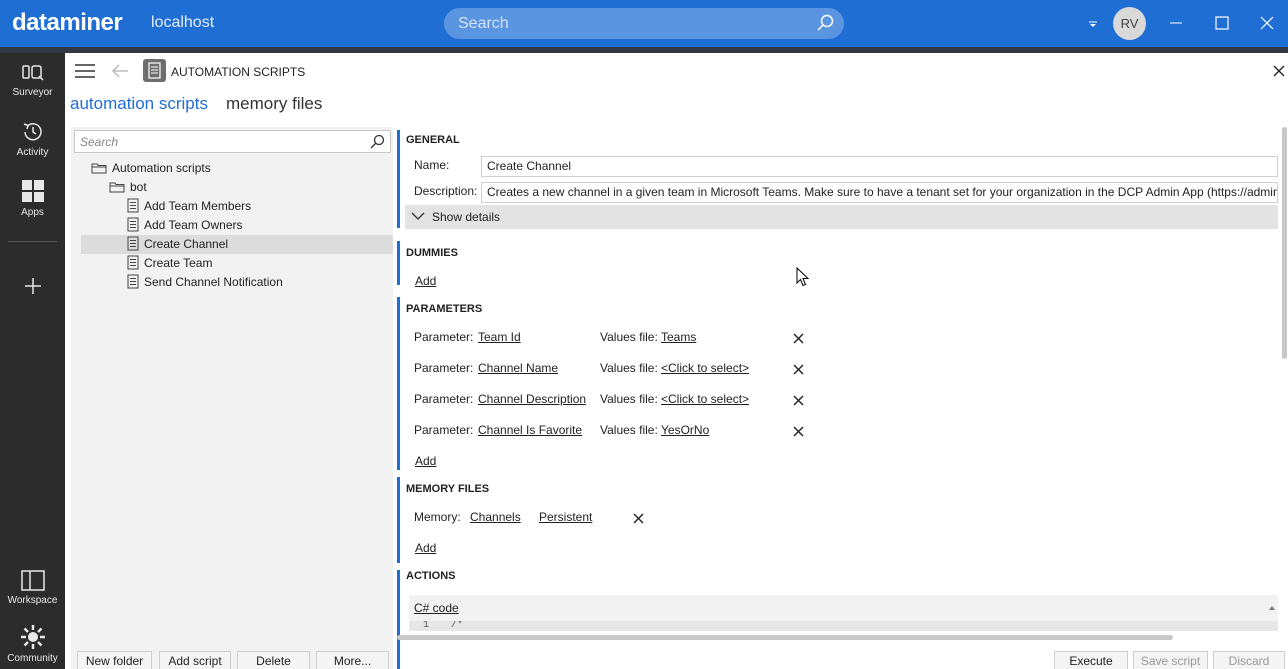 The width and height of the screenshot is (1288, 669). I want to click on mouse-cursor-icon, so click(802, 277).